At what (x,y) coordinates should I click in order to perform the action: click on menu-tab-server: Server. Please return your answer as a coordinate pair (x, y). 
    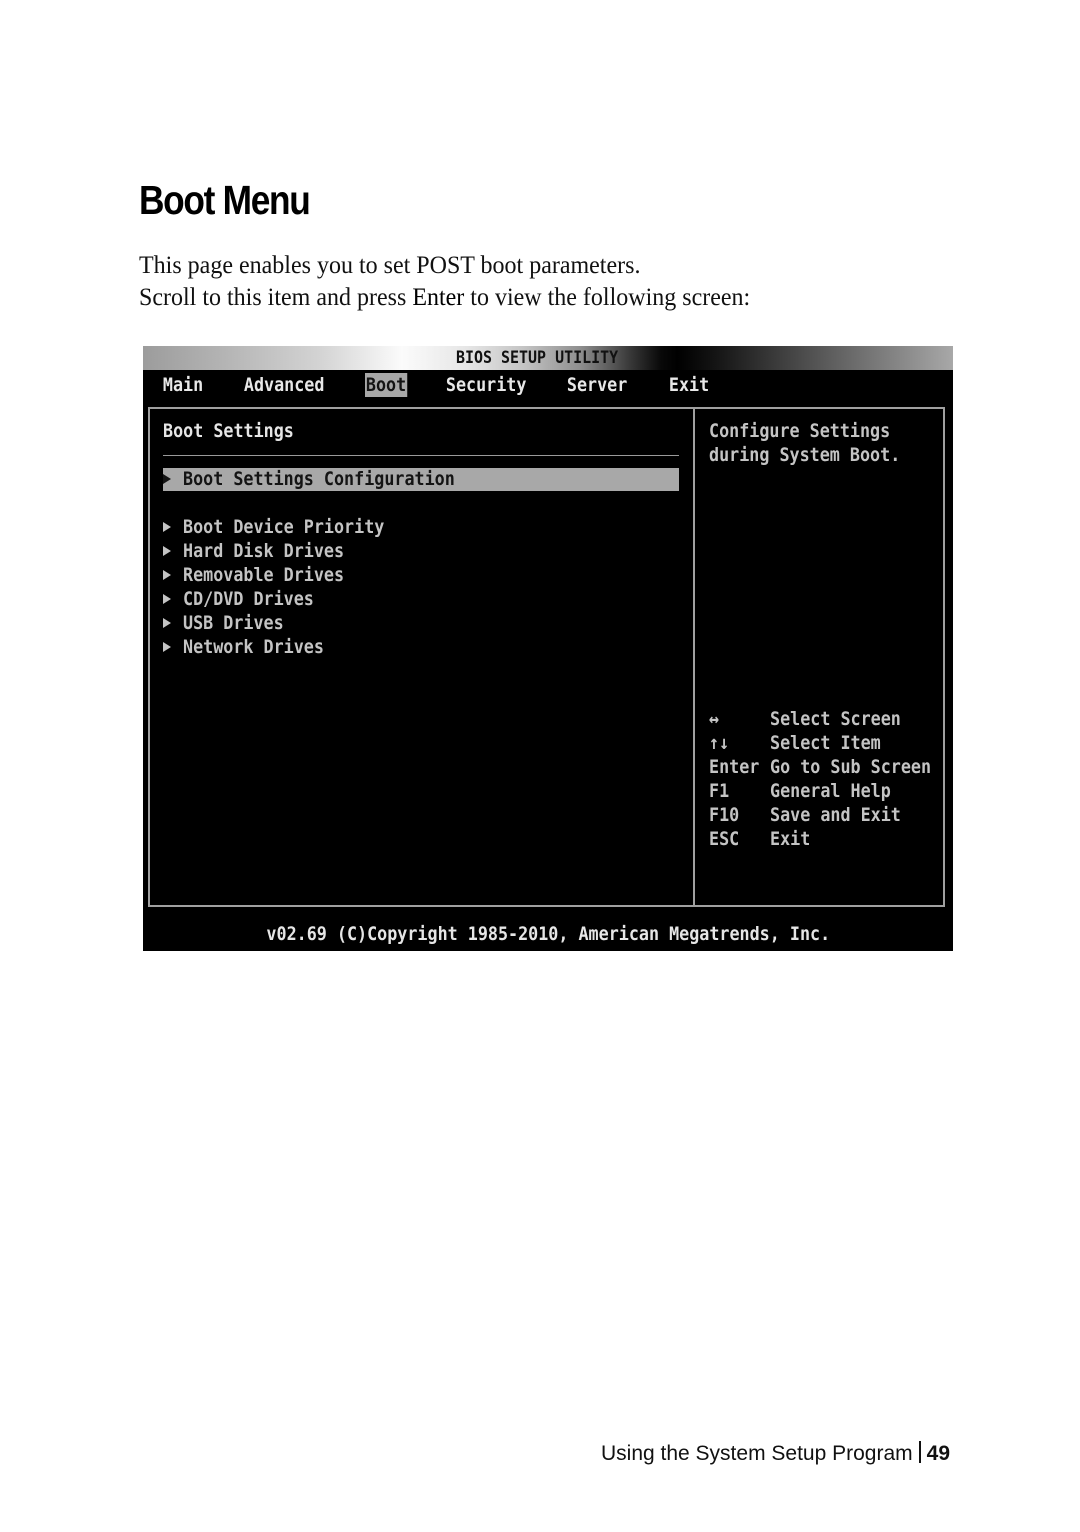
    Looking at the image, I should click on (597, 385).